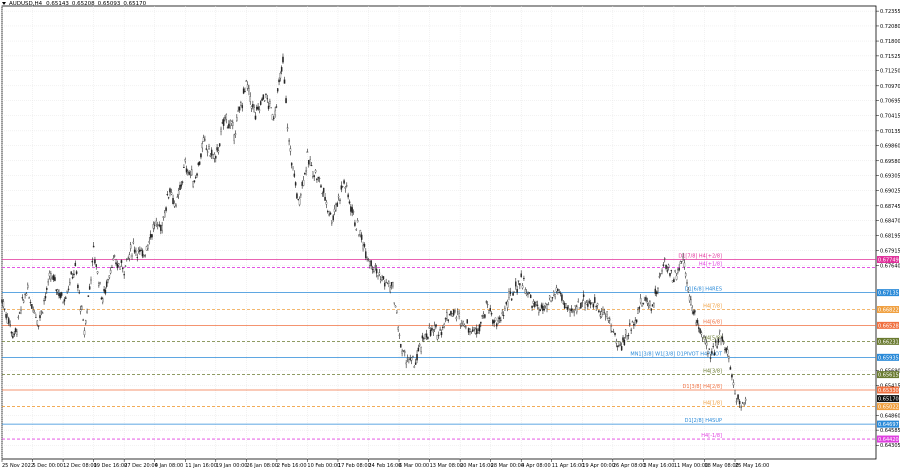 Image resolution: width=900 pixels, height=468 pixels. Describe the element at coordinates (4, 3) in the screenshot. I see `dropdown-triangle-icon` at that location.